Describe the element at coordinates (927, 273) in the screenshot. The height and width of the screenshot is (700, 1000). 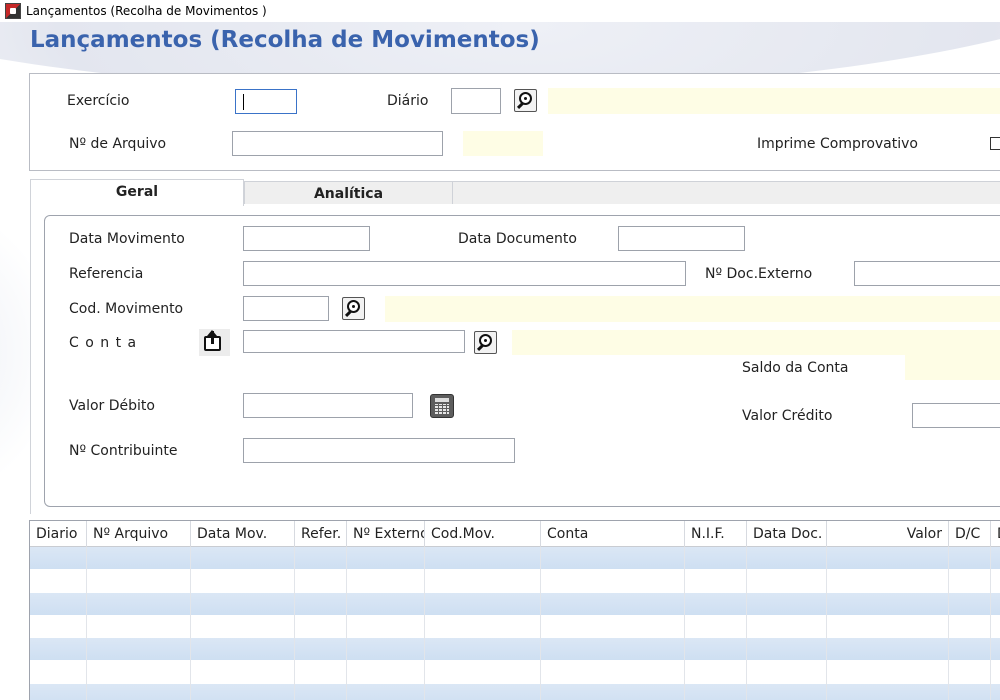
I see `doc-externo-input` at that location.